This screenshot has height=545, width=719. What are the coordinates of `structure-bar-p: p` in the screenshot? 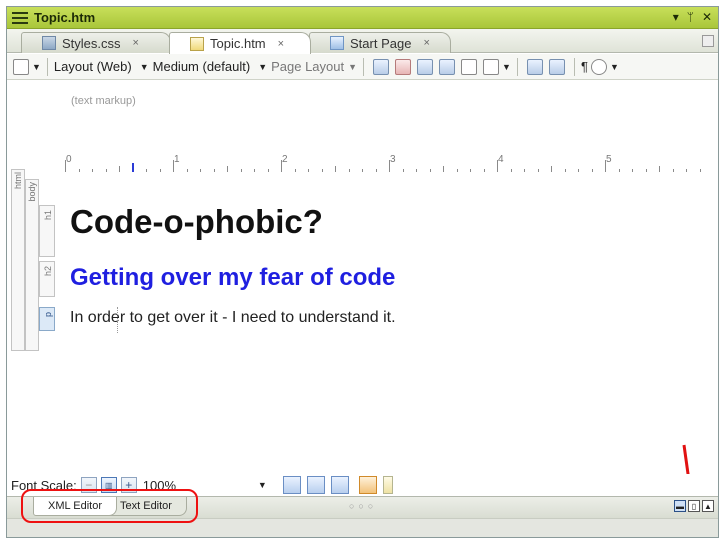 It's located at (47, 319).